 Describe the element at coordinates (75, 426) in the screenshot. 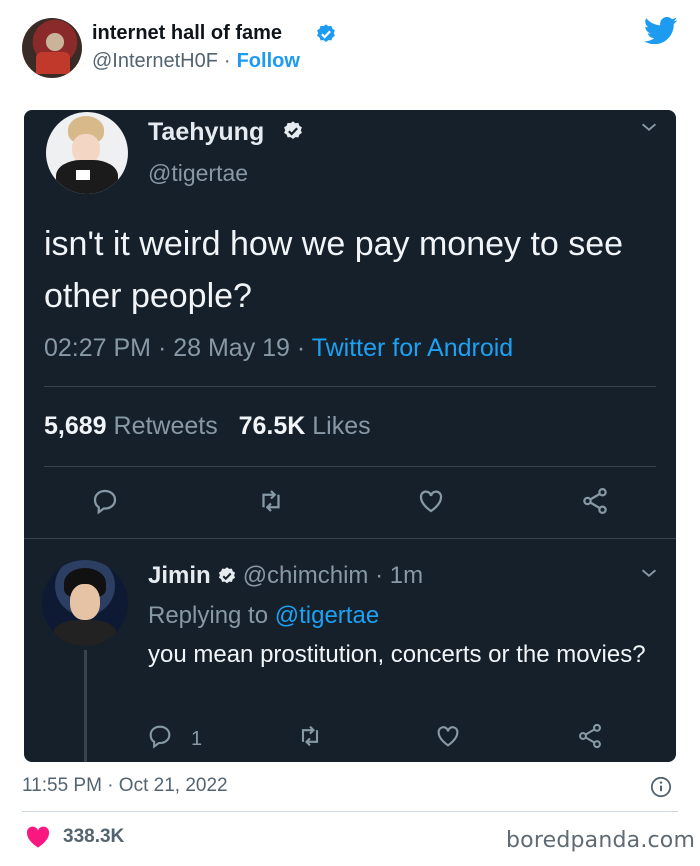

I see `retweets-count: 5,689` at that location.